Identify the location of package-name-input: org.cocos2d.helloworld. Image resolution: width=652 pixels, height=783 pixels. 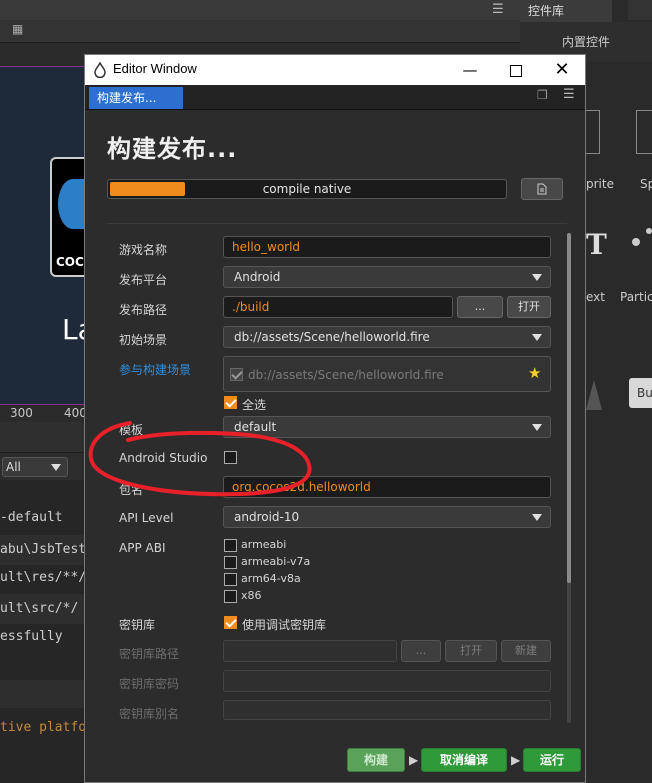
(387, 487).